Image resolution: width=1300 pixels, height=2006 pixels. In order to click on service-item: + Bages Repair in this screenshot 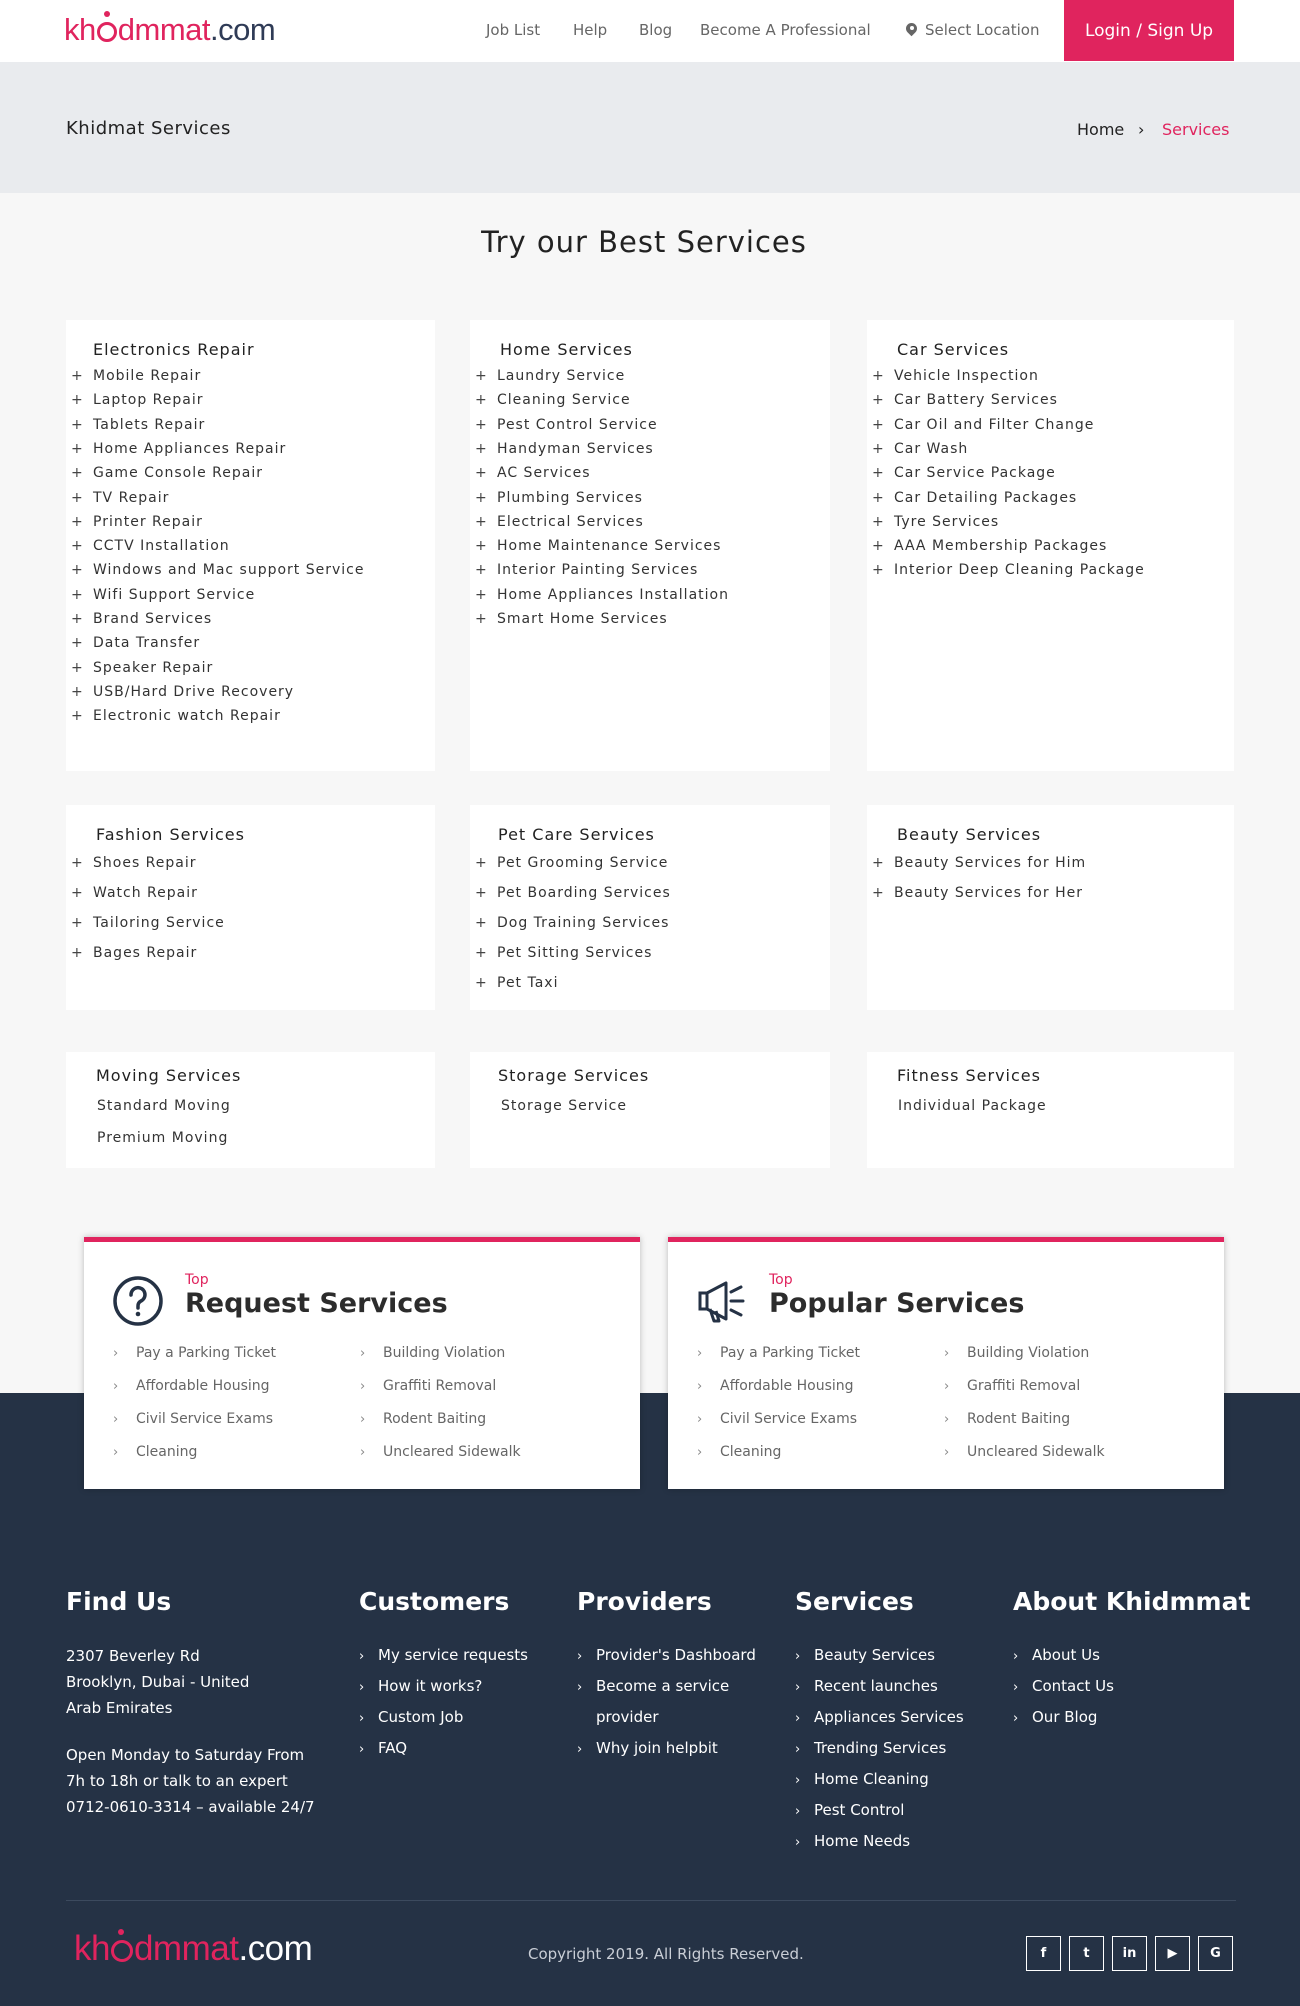, I will do `click(134, 953)`.